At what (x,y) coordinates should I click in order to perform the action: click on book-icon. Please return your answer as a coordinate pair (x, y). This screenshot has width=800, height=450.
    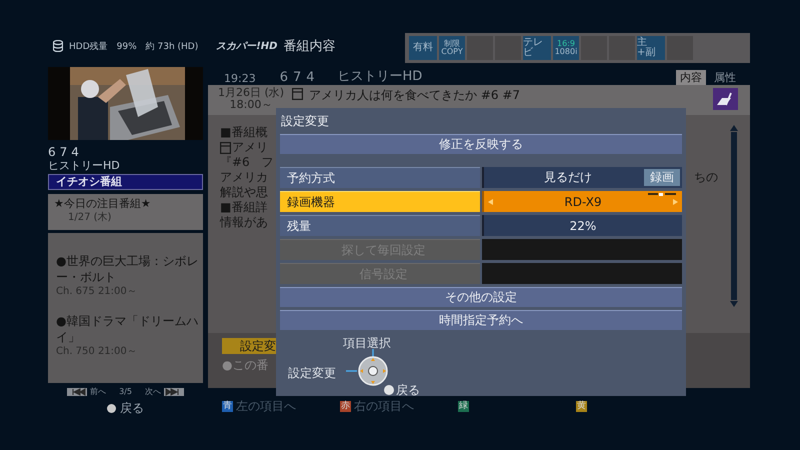
    Looking at the image, I should click on (725, 99).